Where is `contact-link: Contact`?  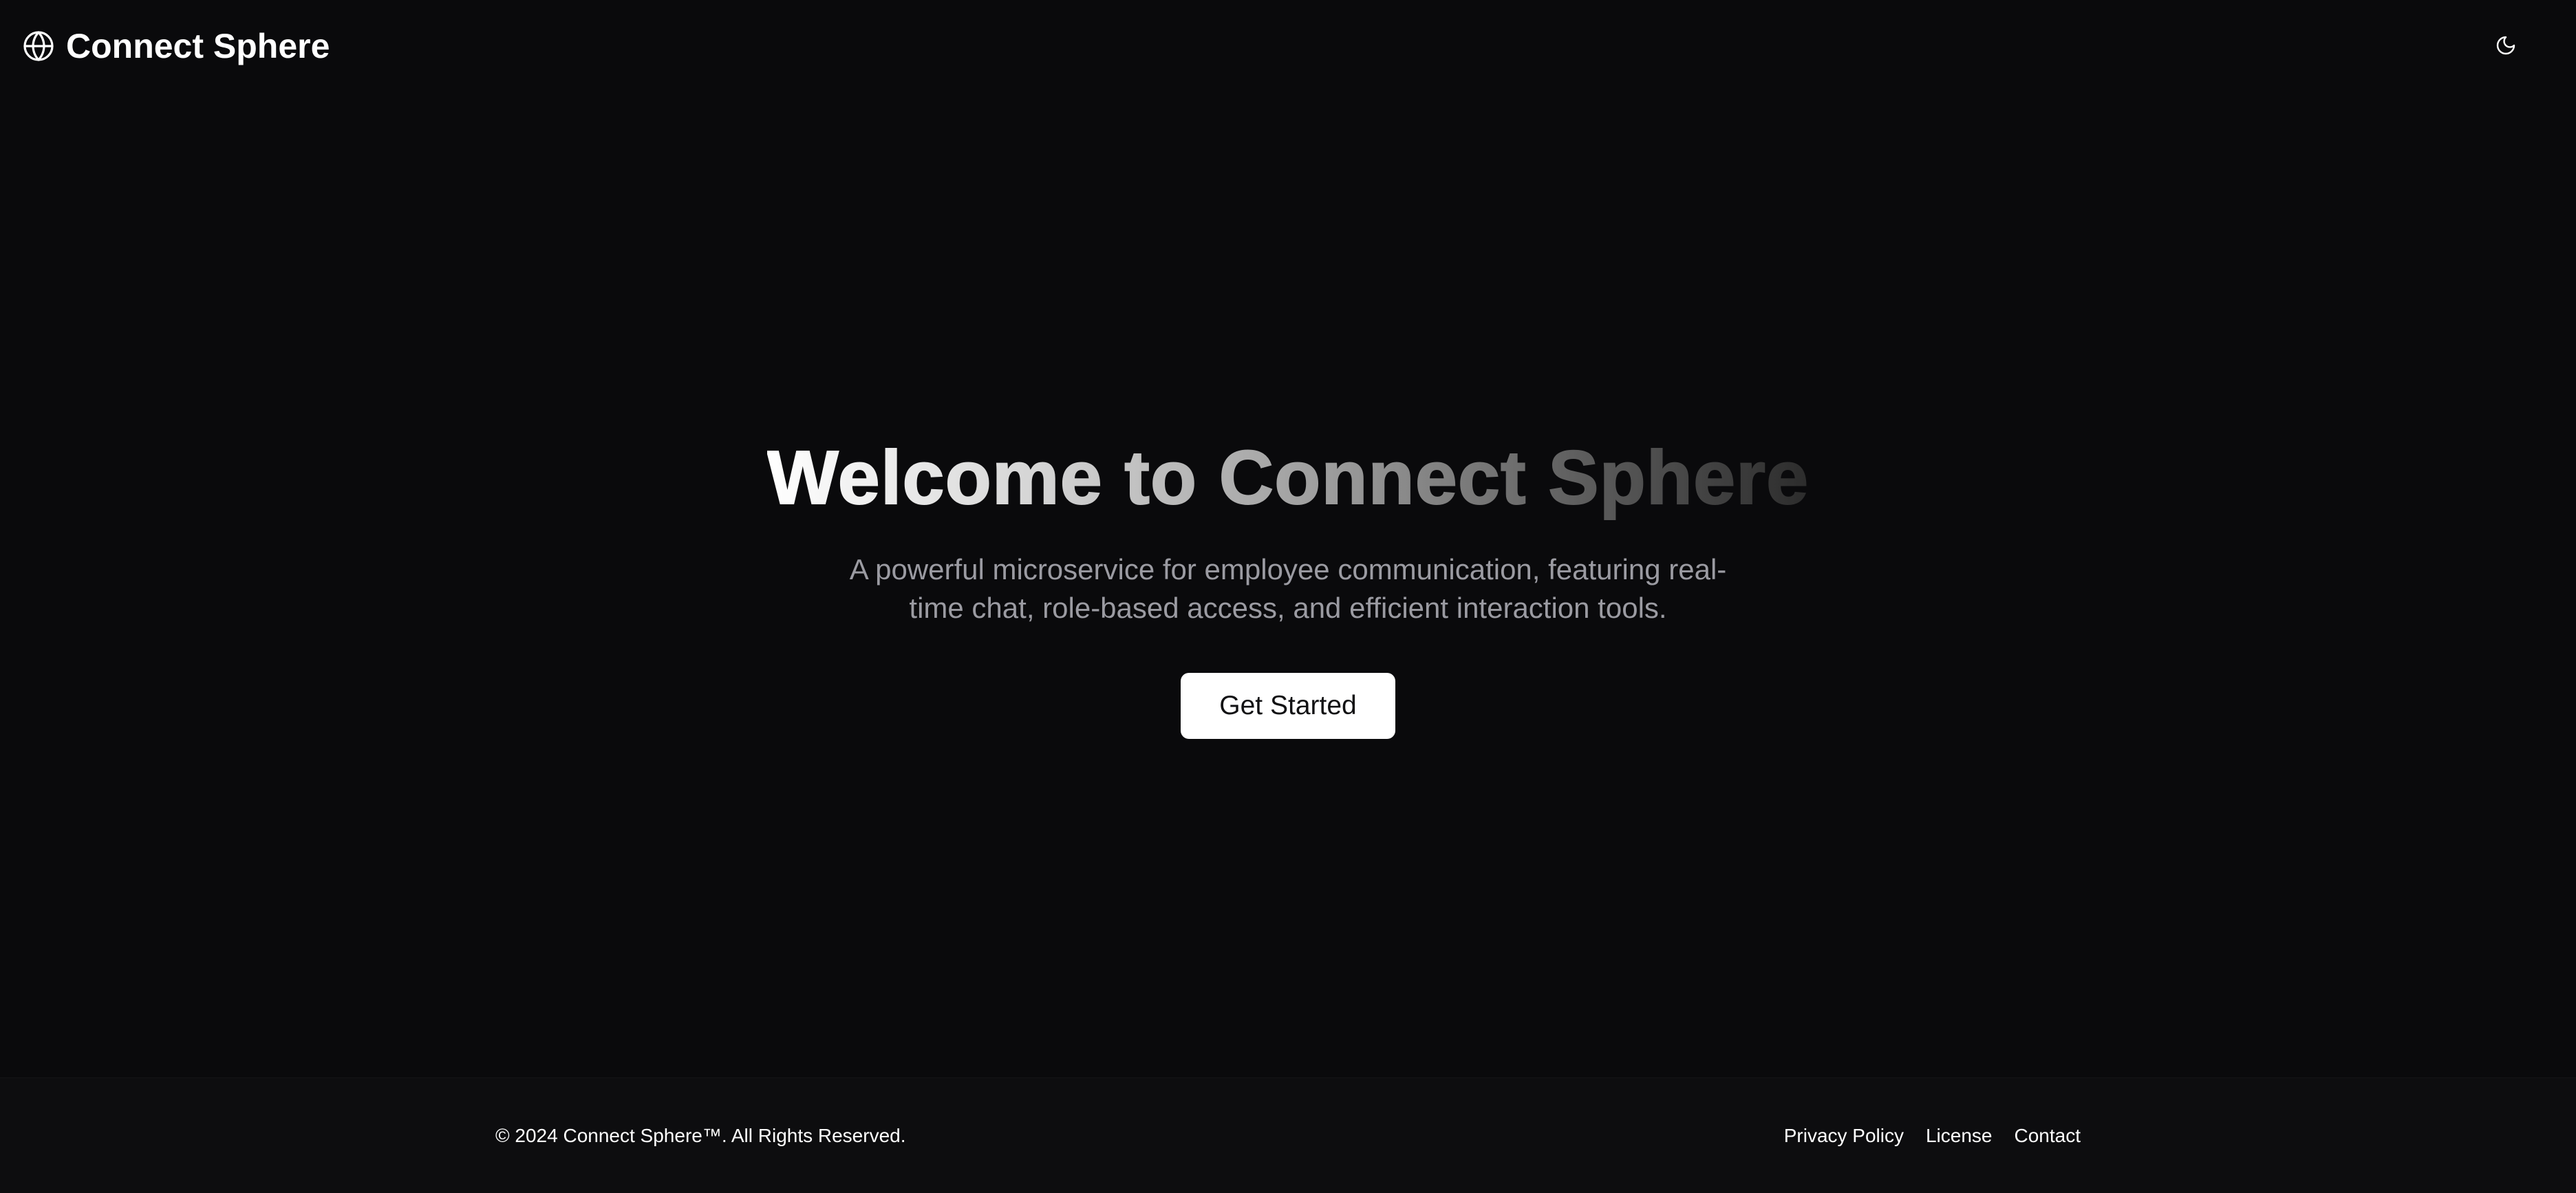
contact-link: Contact is located at coordinates (2048, 1136).